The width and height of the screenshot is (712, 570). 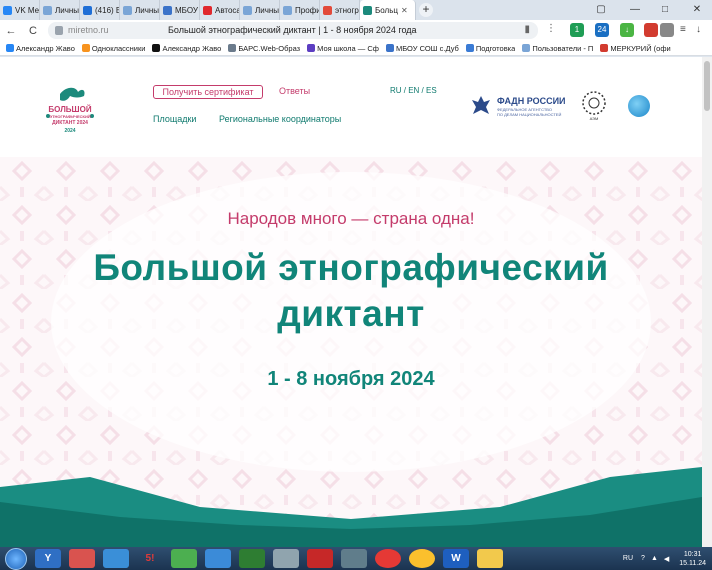 What do you see at coordinates (697, 10) in the screenshot?
I see `close-window-button: ✕` at bounding box center [697, 10].